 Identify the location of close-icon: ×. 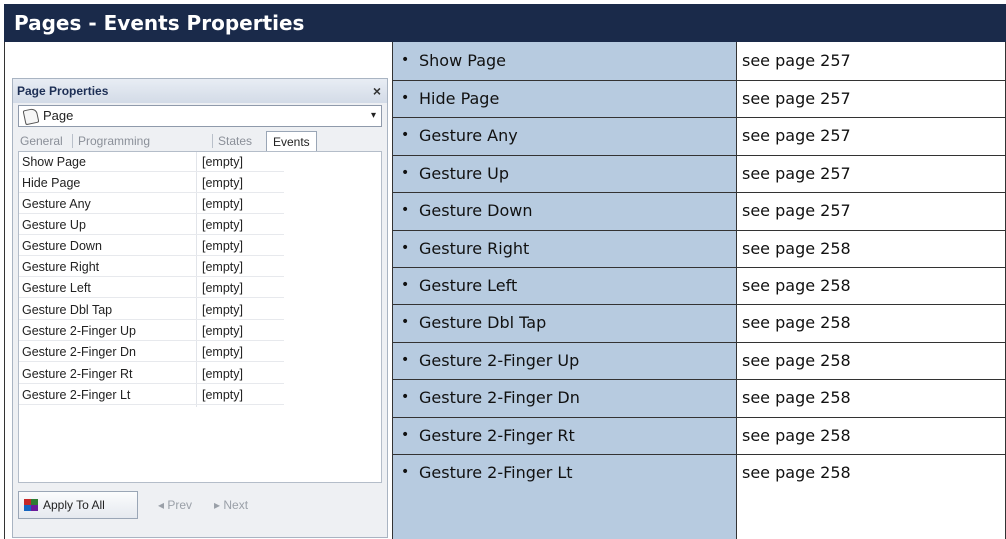
(377, 91).